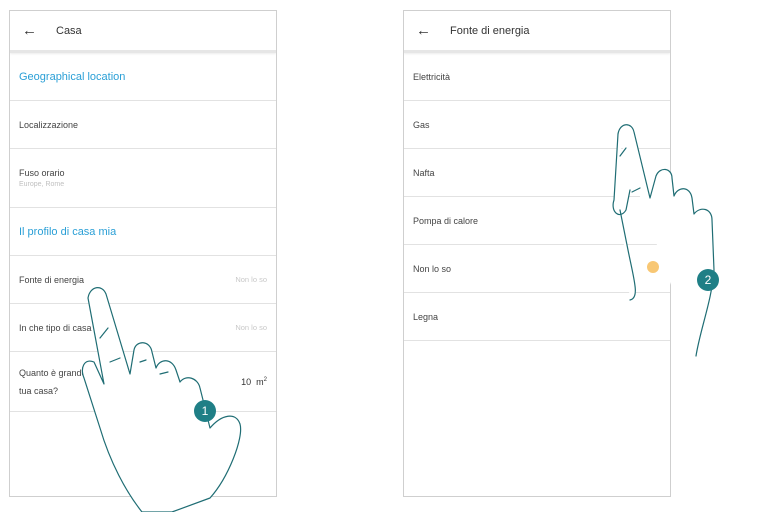 The image size is (761, 512). Describe the element at coordinates (143, 77) in the screenshot. I see `section-geographical-location: Geographical location` at that location.